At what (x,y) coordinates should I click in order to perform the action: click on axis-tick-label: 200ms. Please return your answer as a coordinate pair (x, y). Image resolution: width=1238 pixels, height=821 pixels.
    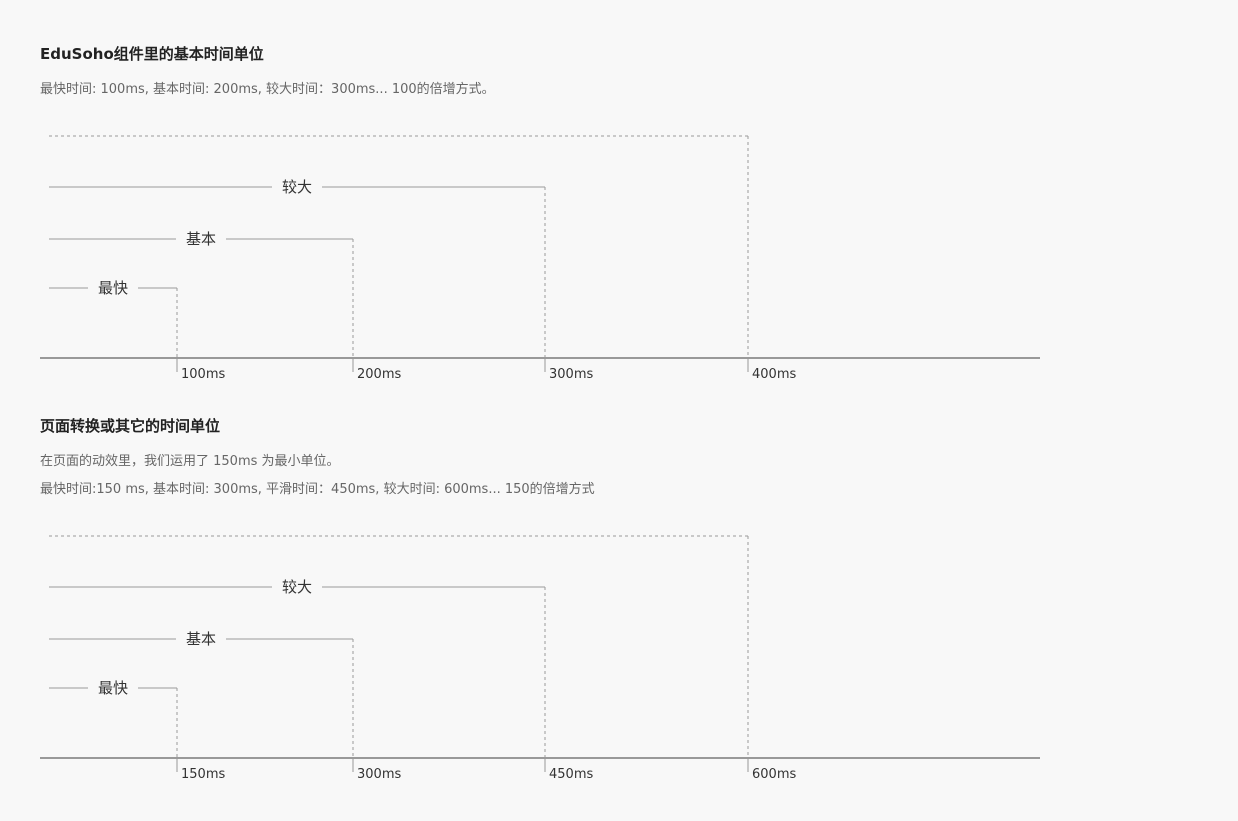
    Looking at the image, I should click on (379, 374).